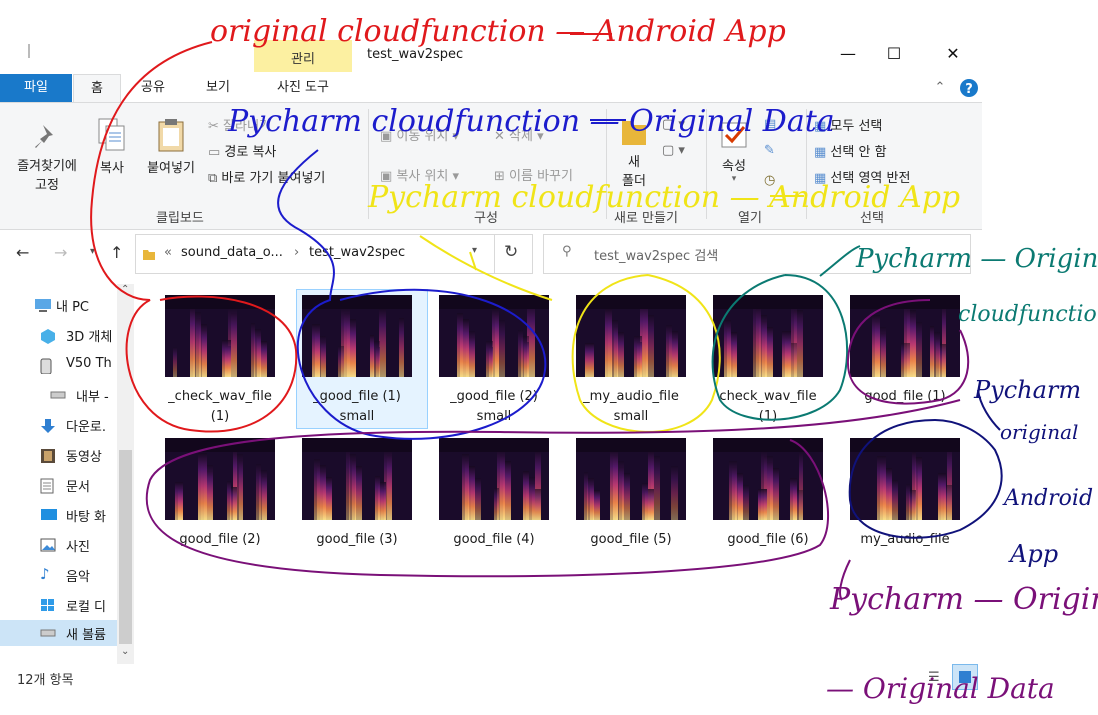  Describe the element at coordinates (112, 146) in the screenshot. I see `copy-button: 복사` at that location.